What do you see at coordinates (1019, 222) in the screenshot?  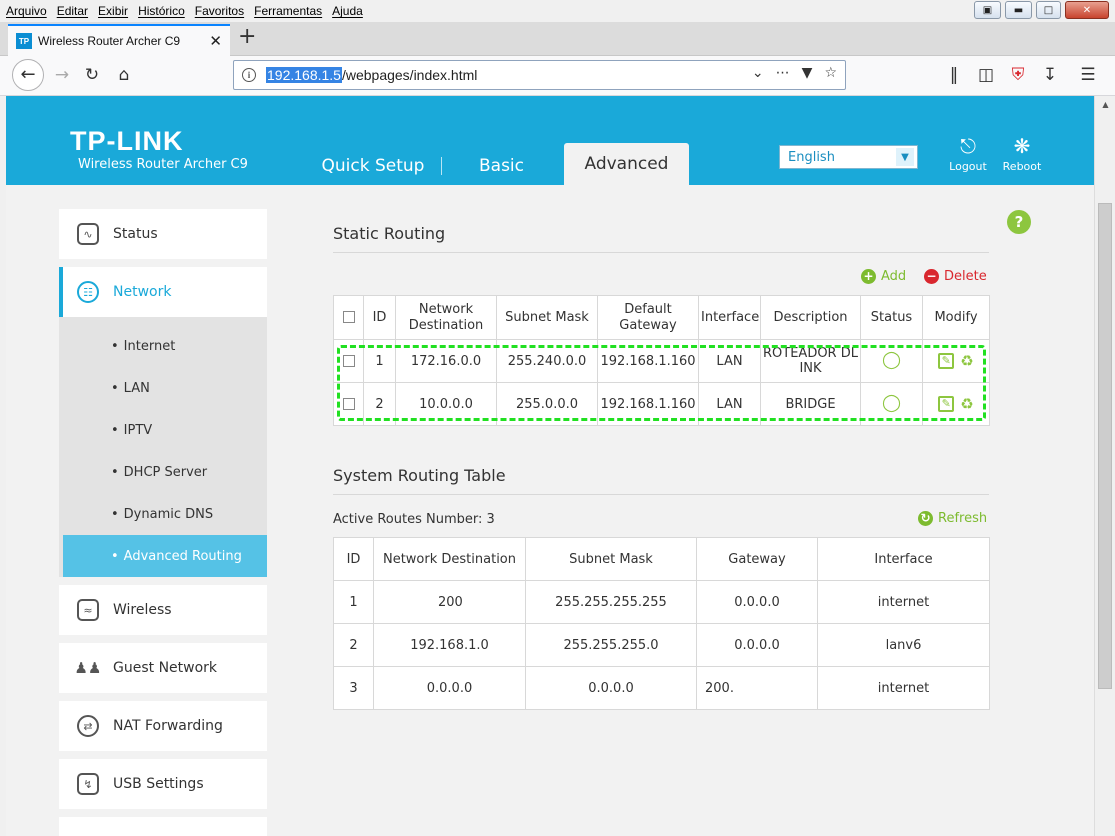 I see `help-icon: ?` at bounding box center [1019, 222].